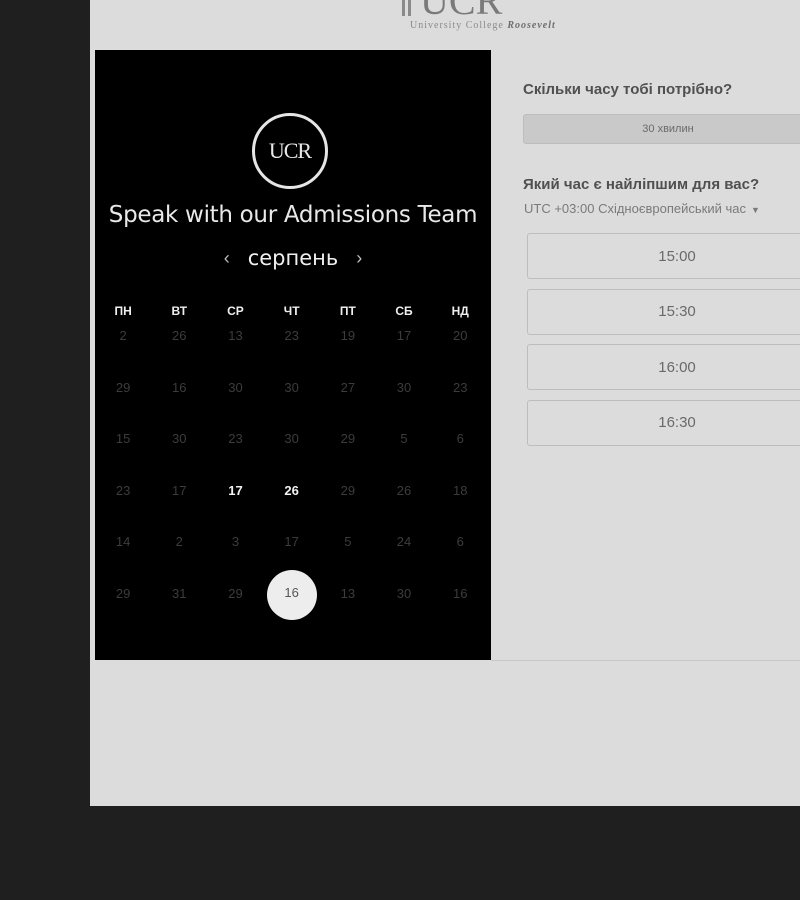 This screenshot has width=800, height=900. What do you see at coordinates (290, 151) in the screenshot?
I see `ucr-badge-logo: UCR` at bounding box center [290, 151].